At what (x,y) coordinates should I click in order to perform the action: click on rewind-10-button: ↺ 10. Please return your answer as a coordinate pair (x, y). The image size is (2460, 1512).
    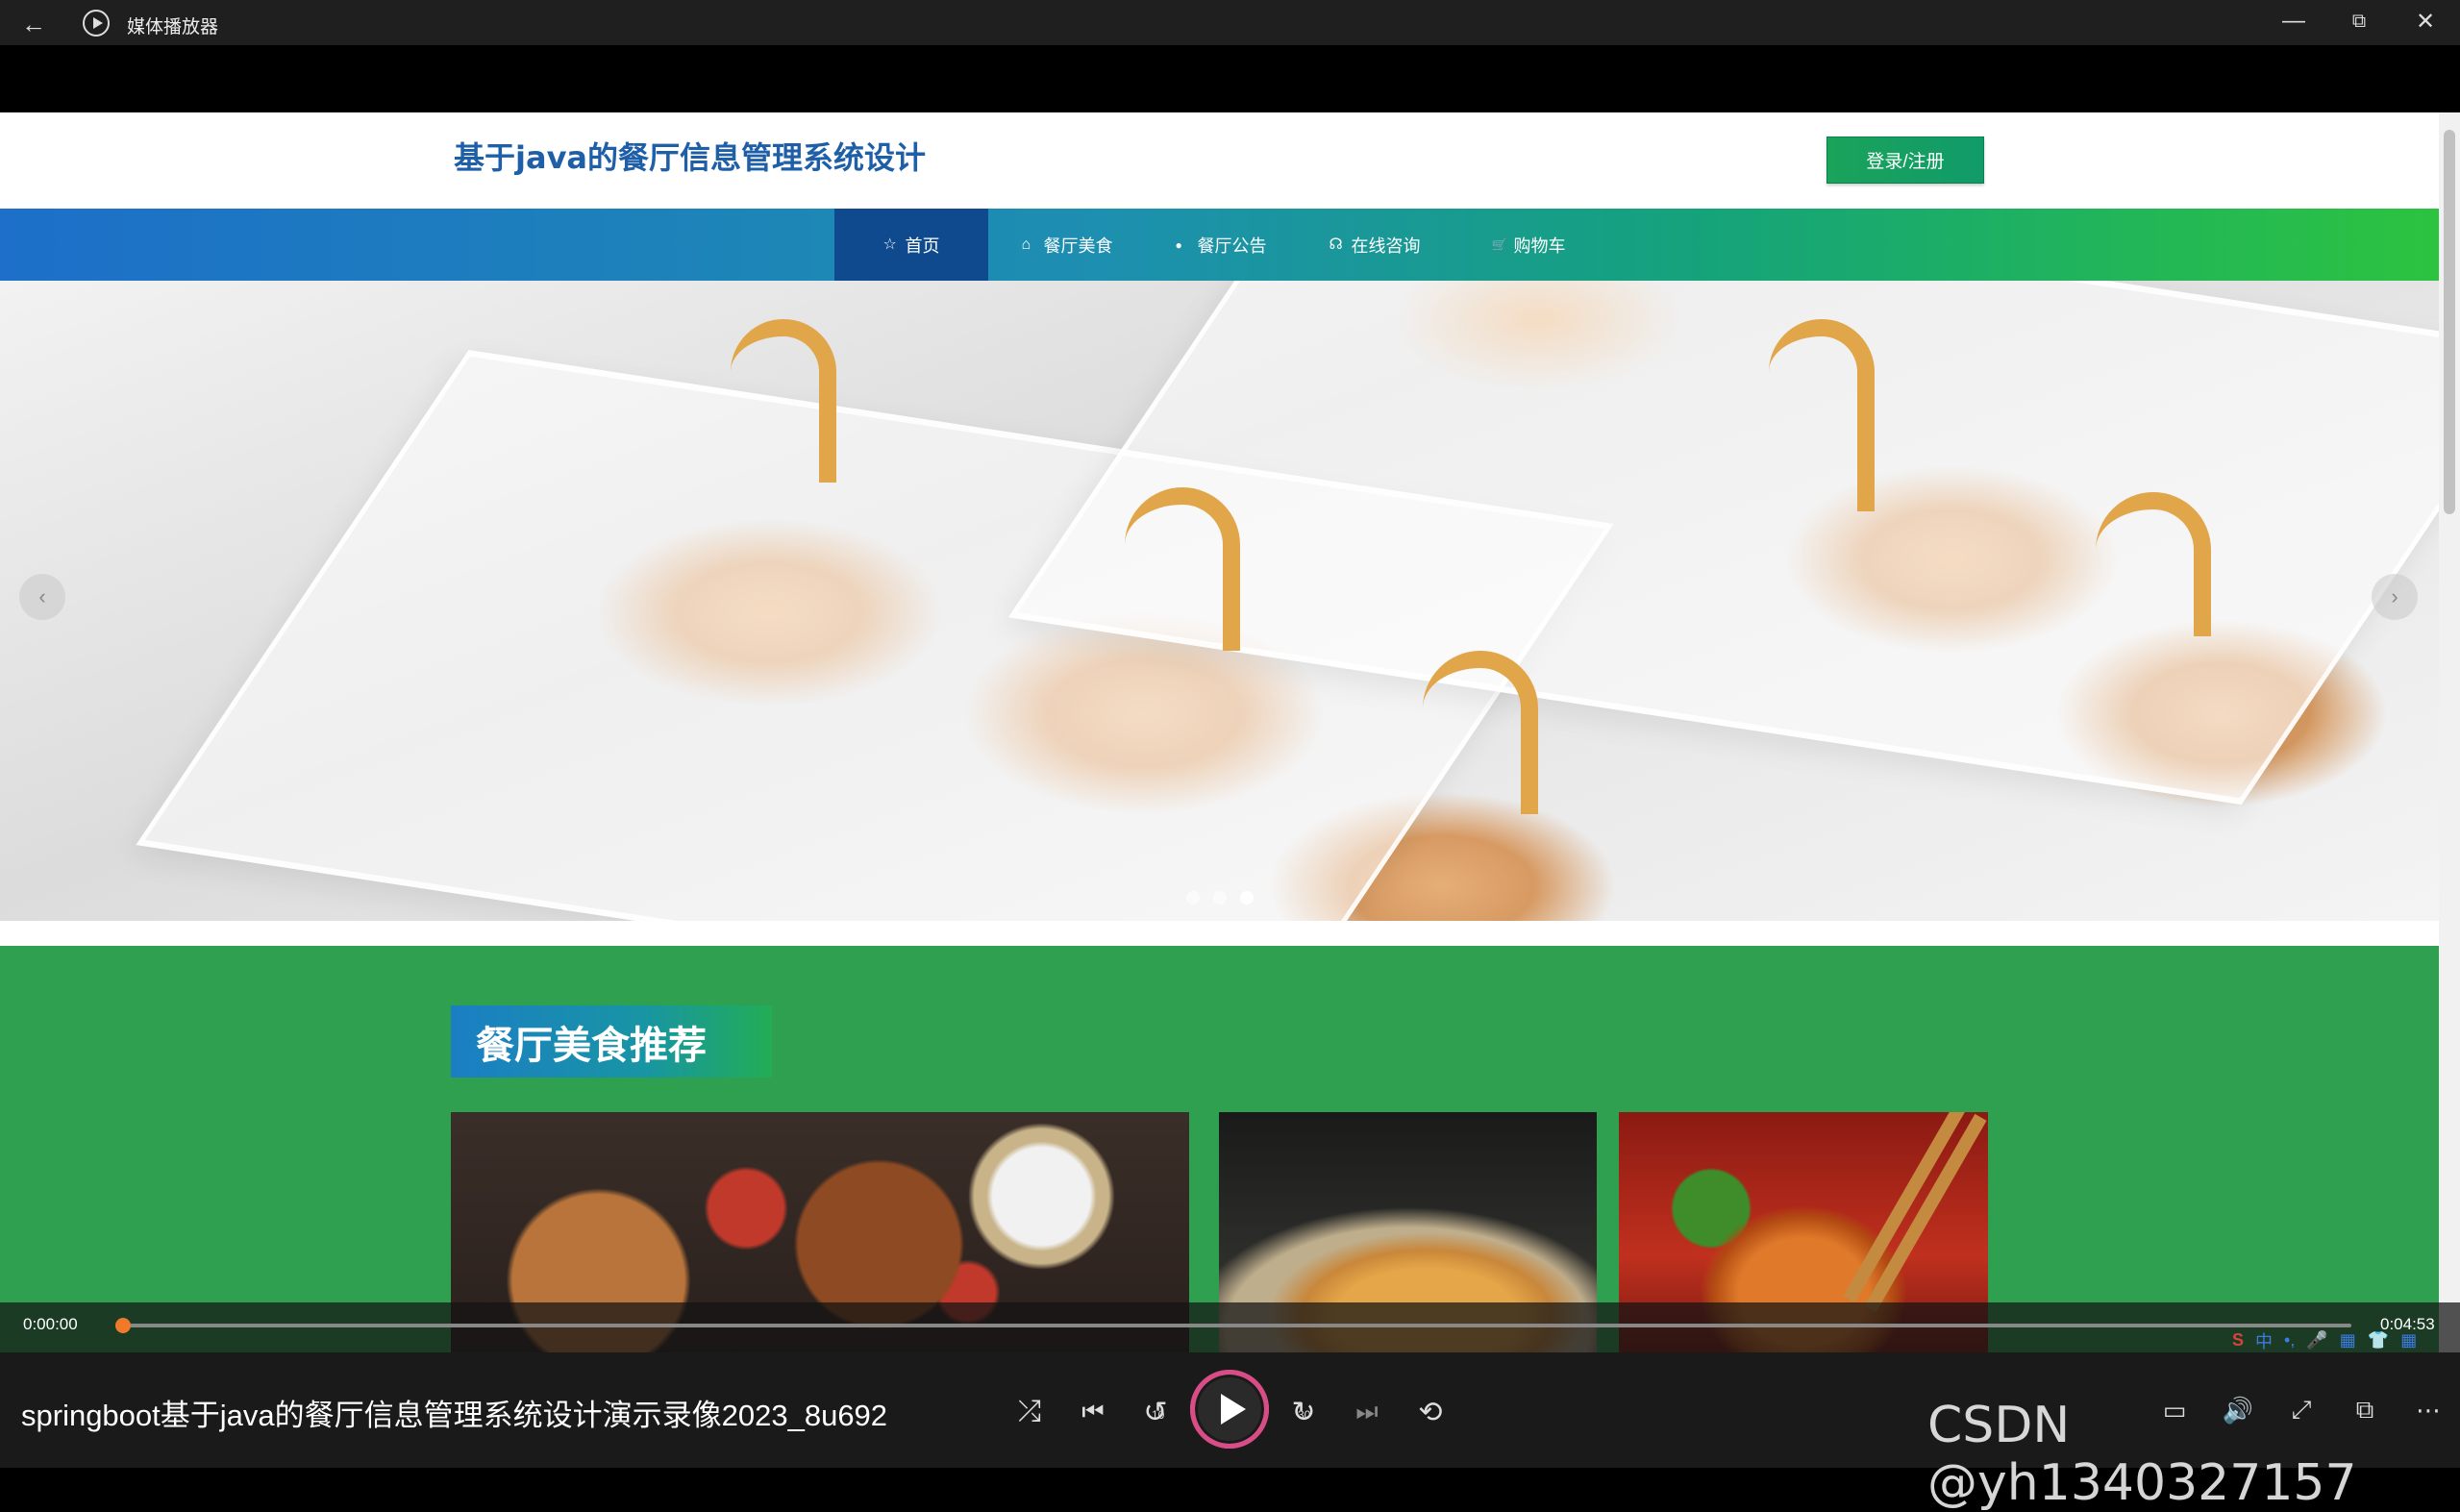
    Looking at the image, I should click on (1156, 1412).